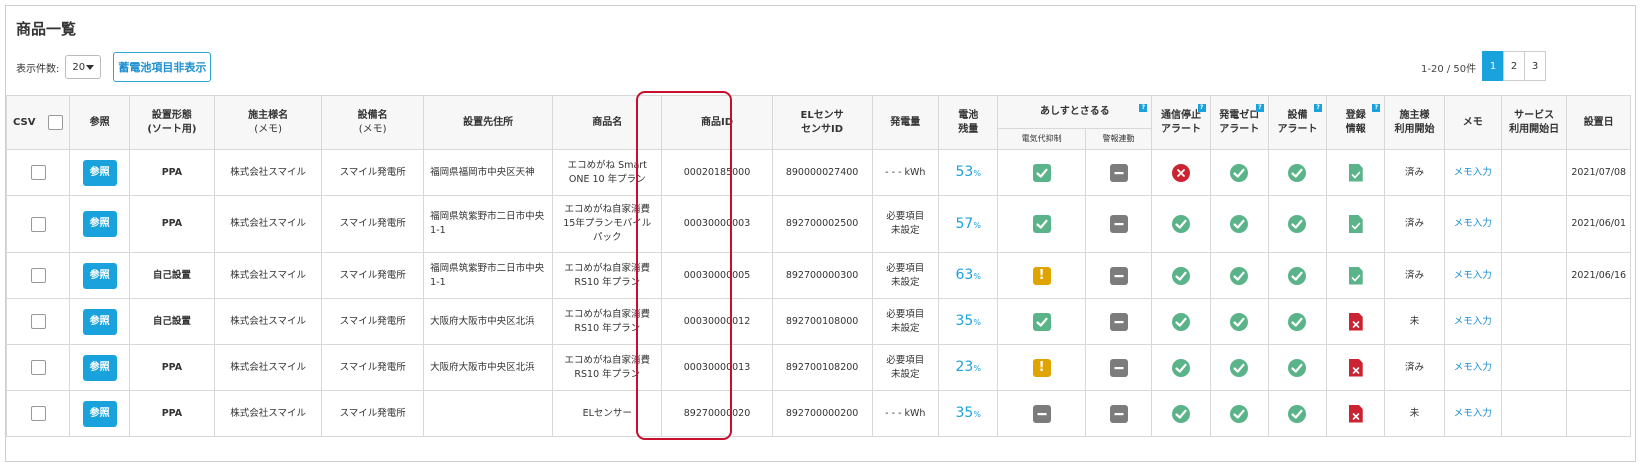  What do you see at coordinates (968, 122) in the screenshot?
I see `column-header-battery: 電池 残量` at bounding box center [968, 122].